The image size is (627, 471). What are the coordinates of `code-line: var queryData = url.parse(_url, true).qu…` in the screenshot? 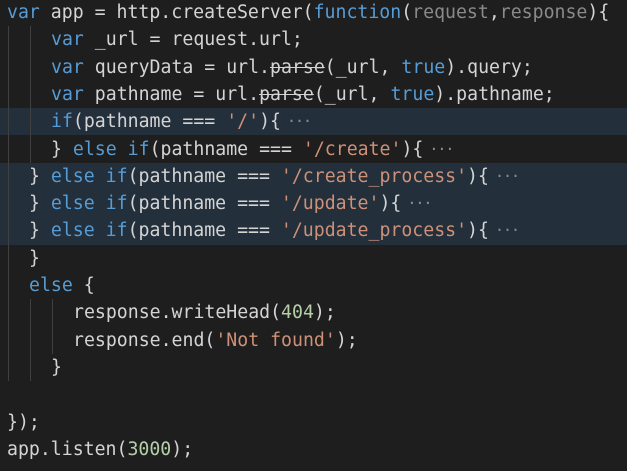 It's located at (313, 67).